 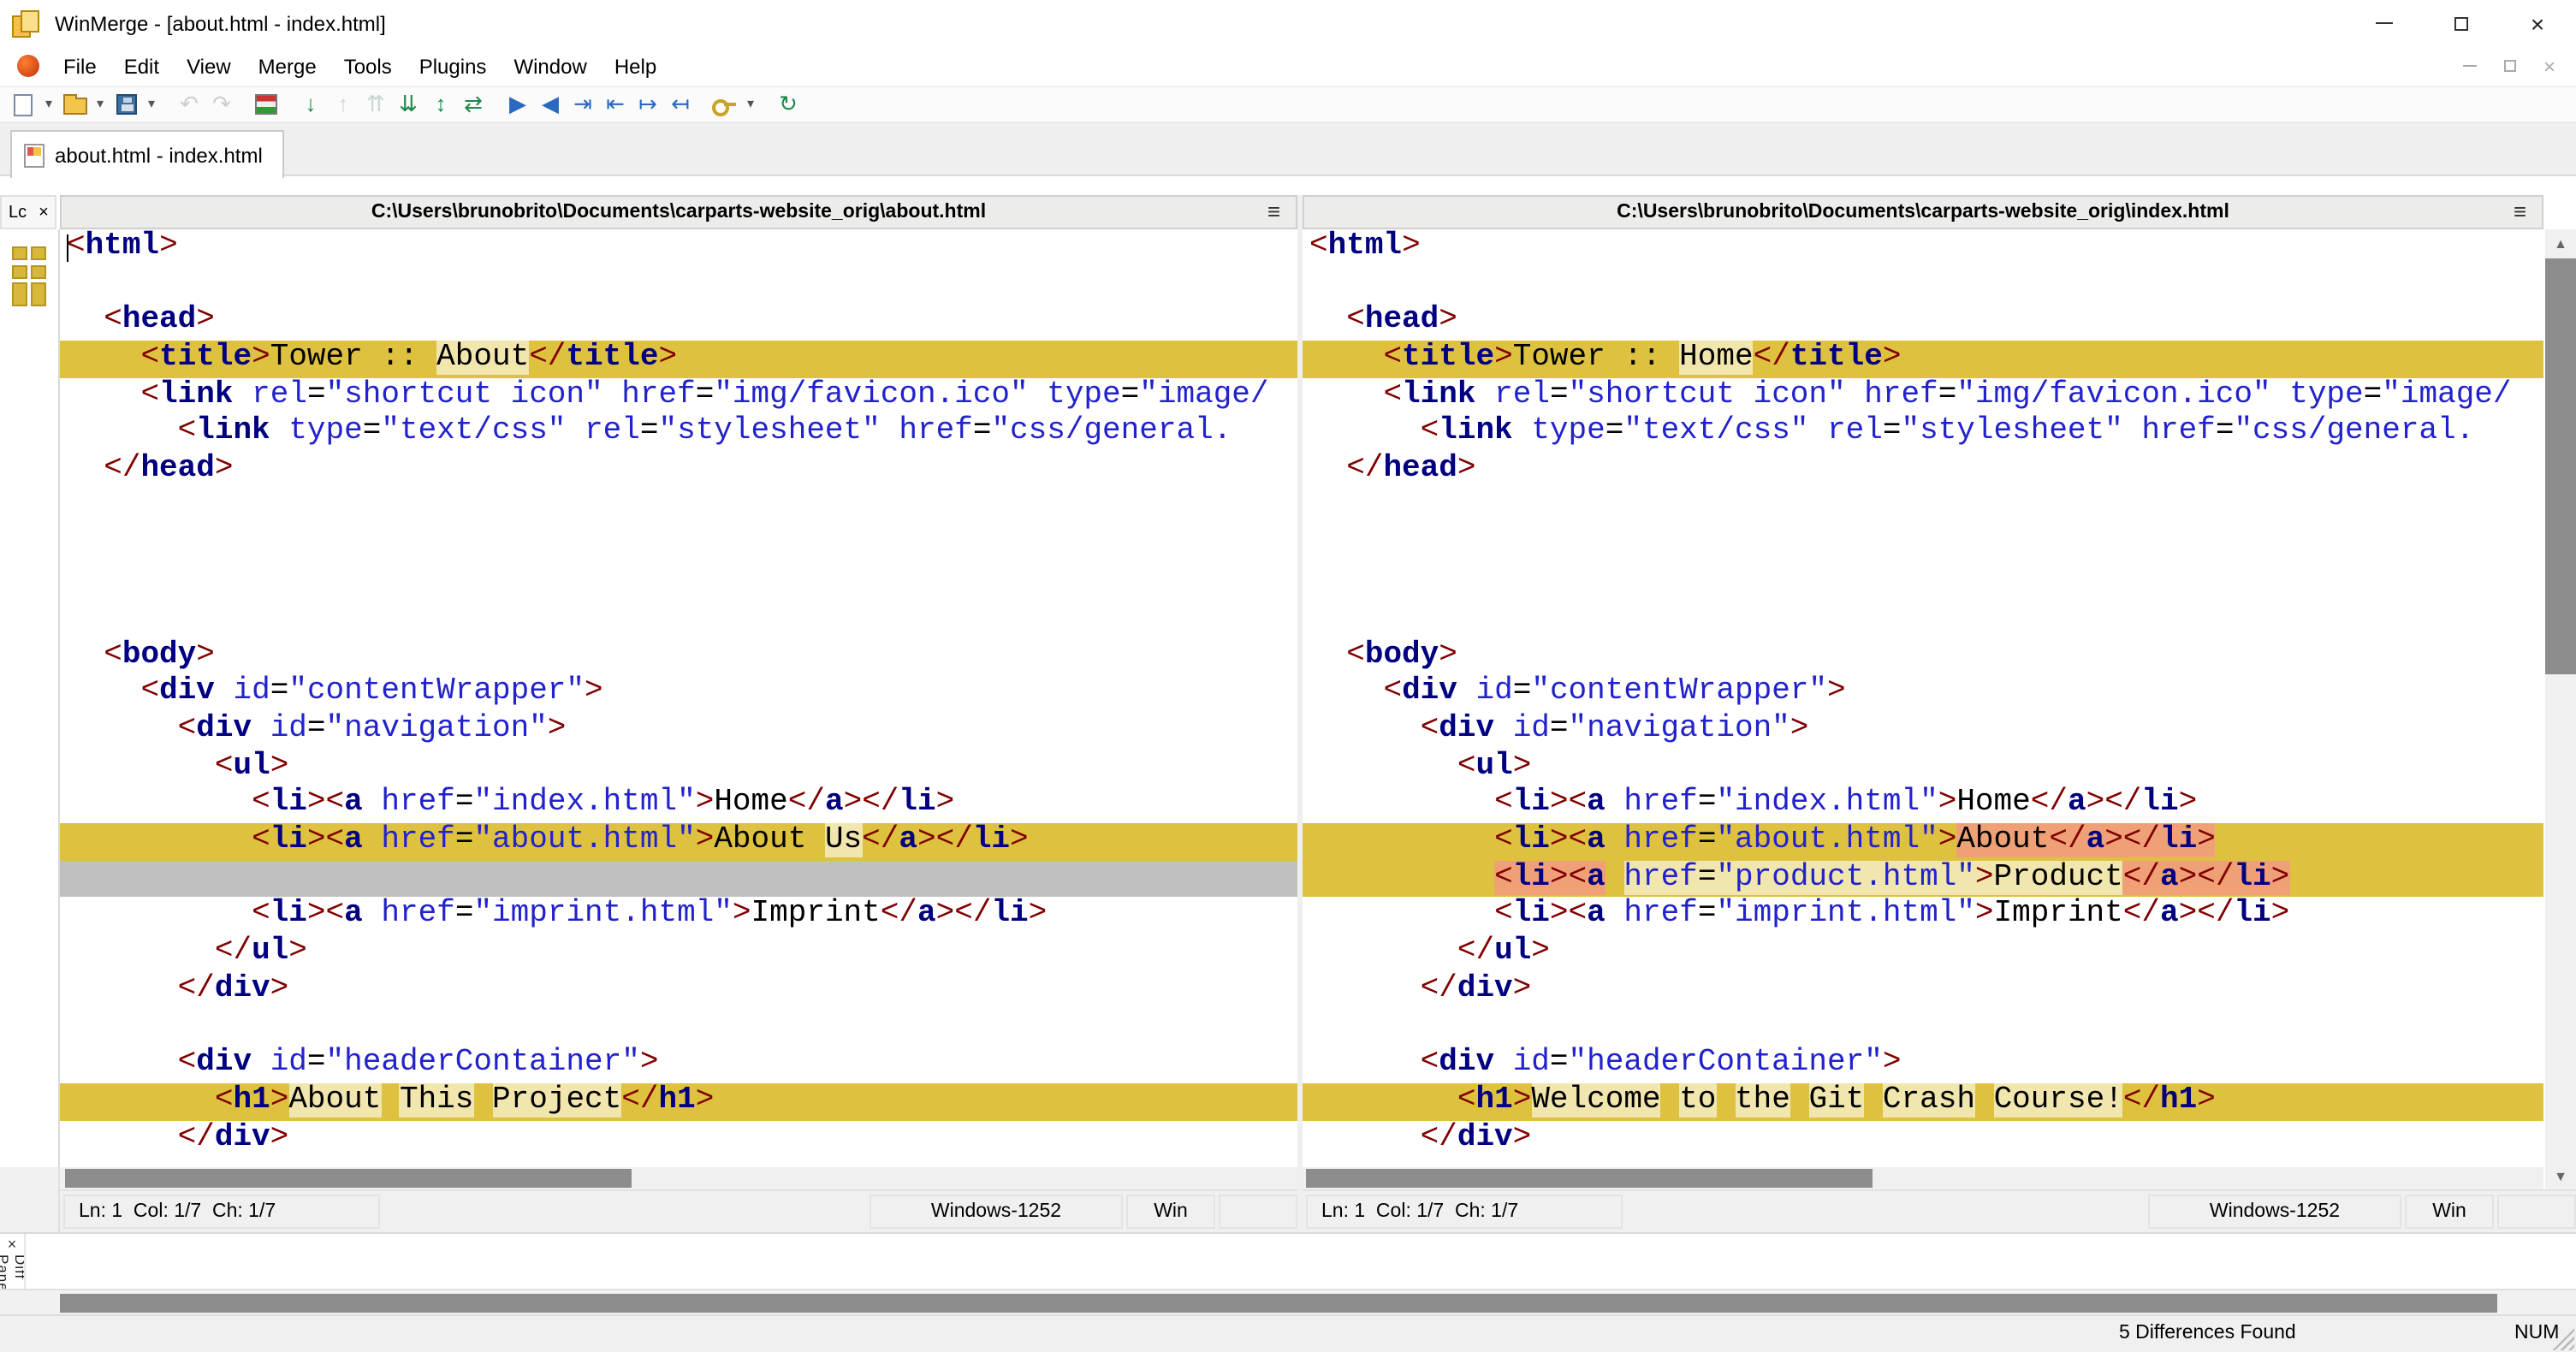 I want to click on compare-report-button, so click(x=266, y=104).